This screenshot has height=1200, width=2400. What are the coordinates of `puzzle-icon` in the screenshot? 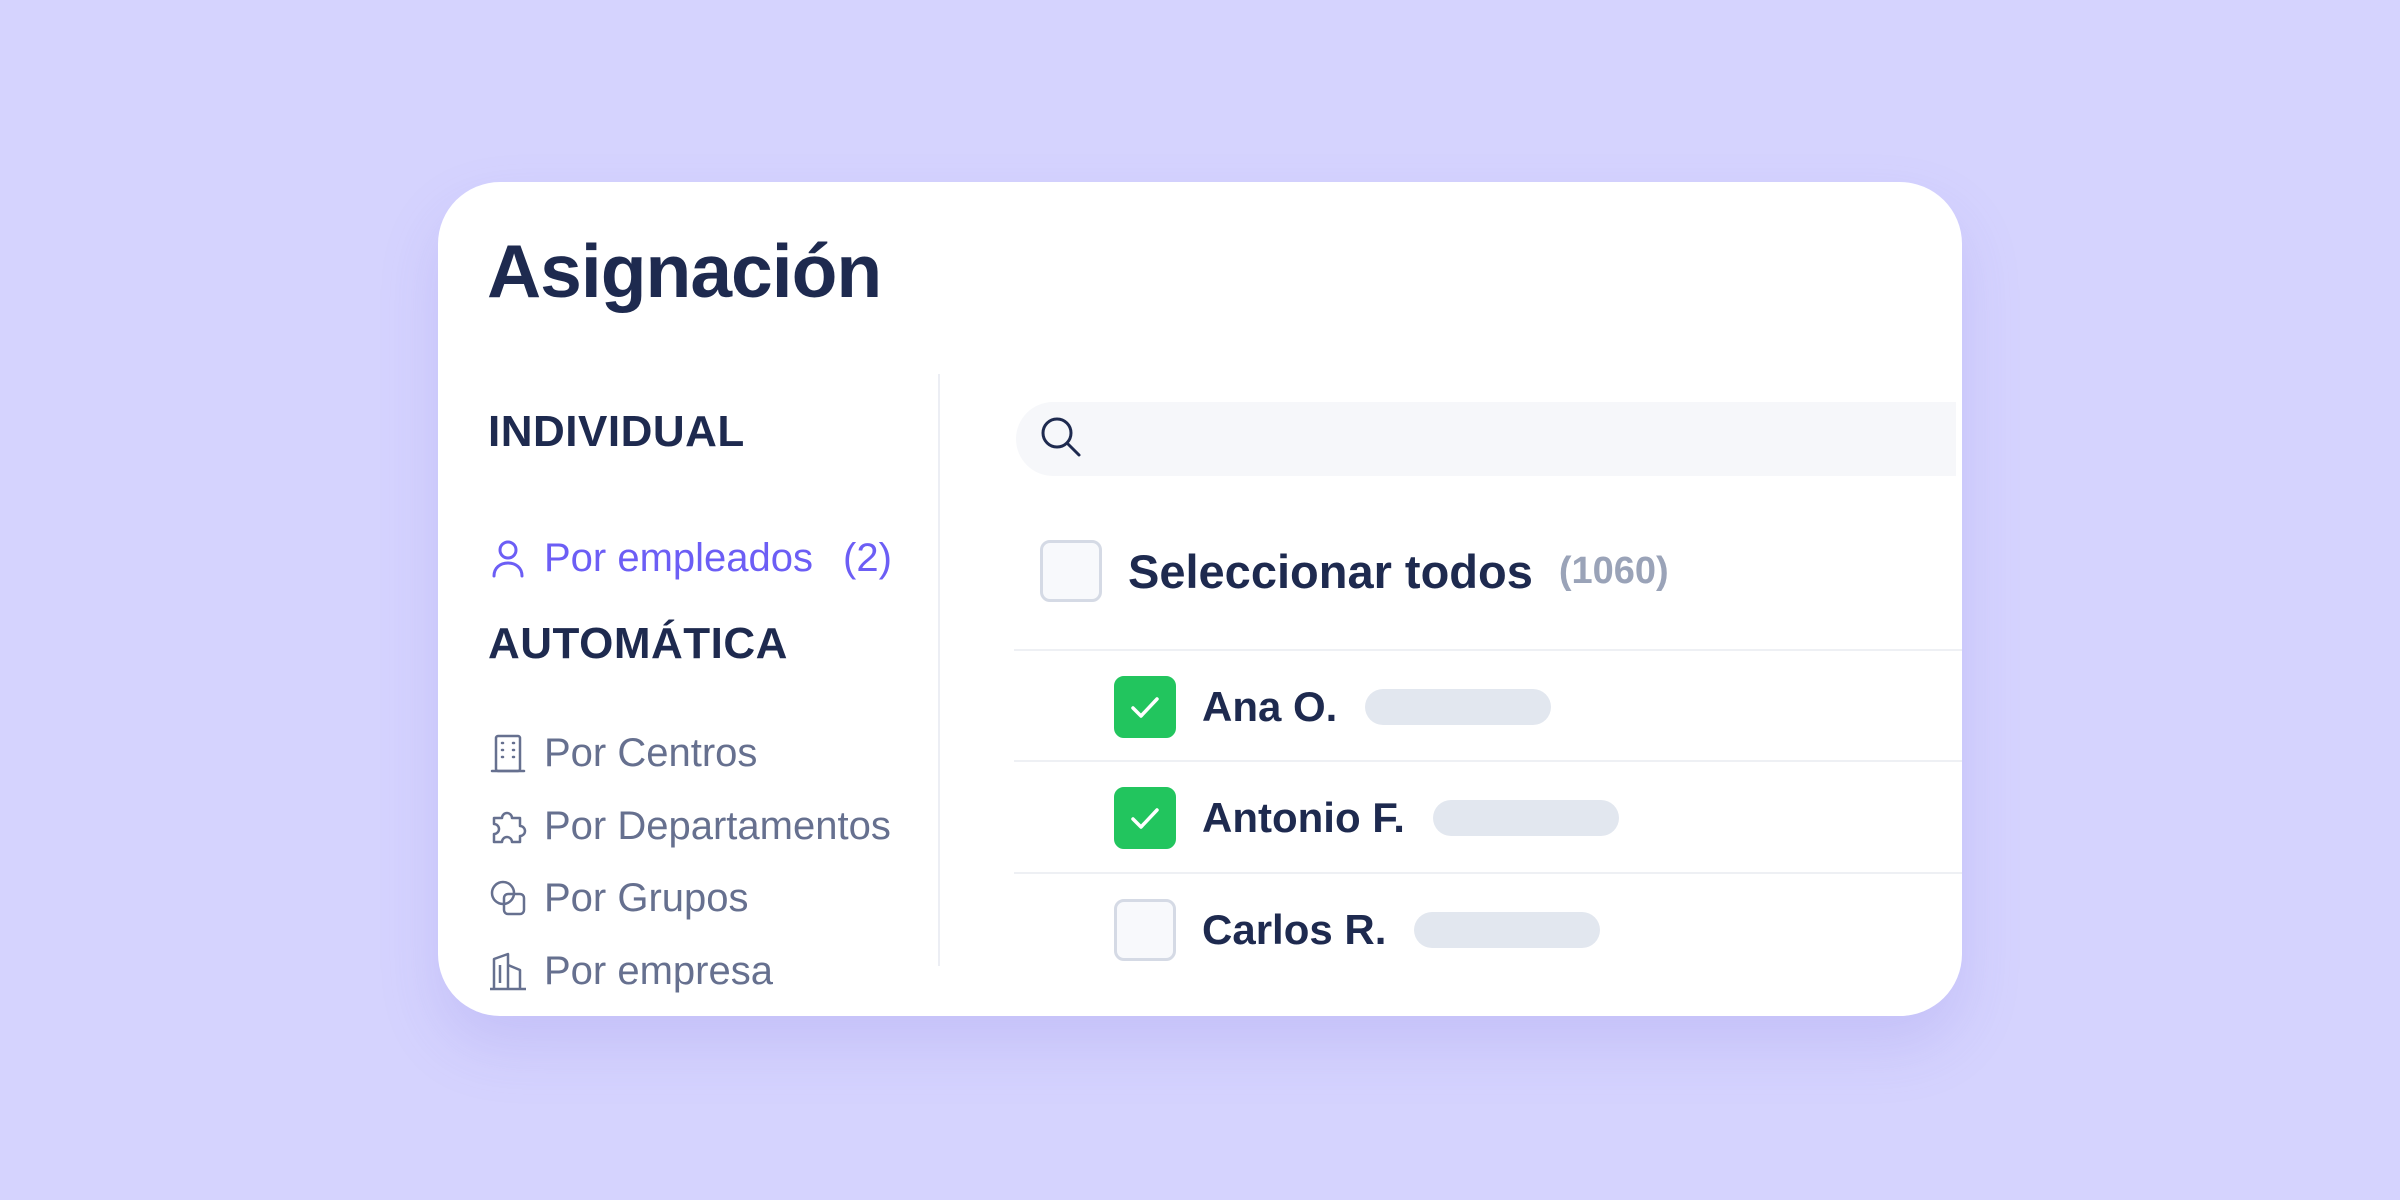 It's located at (508, 826).